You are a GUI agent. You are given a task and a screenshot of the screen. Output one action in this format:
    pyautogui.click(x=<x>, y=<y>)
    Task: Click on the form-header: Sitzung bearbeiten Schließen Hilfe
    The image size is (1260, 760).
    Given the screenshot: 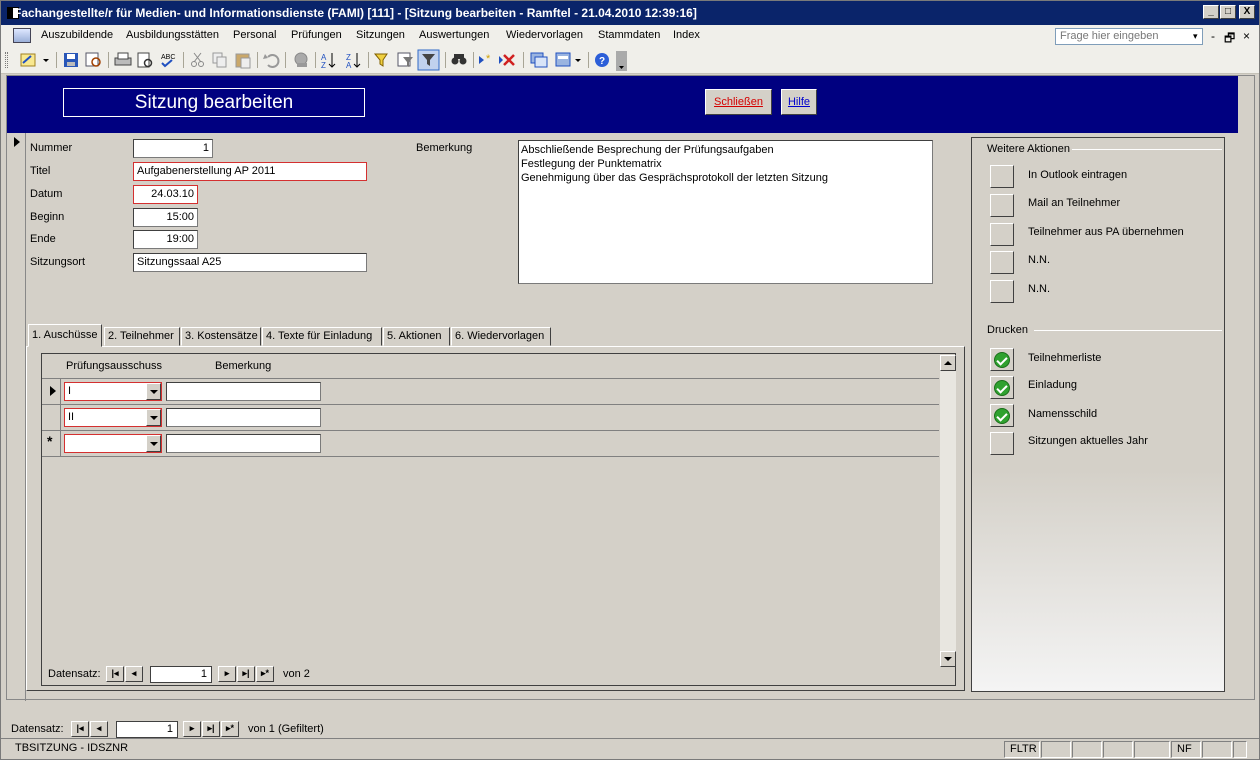 What is the action you would take?
    pyautogui.click(x=622, y=104)
    